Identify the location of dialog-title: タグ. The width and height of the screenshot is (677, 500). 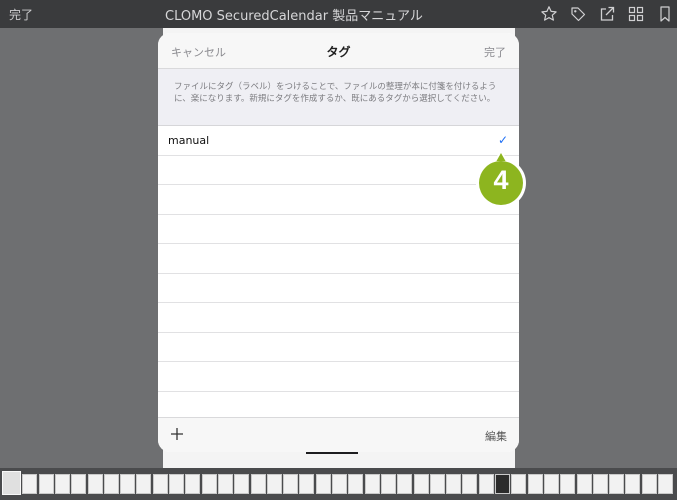
(338, 52).